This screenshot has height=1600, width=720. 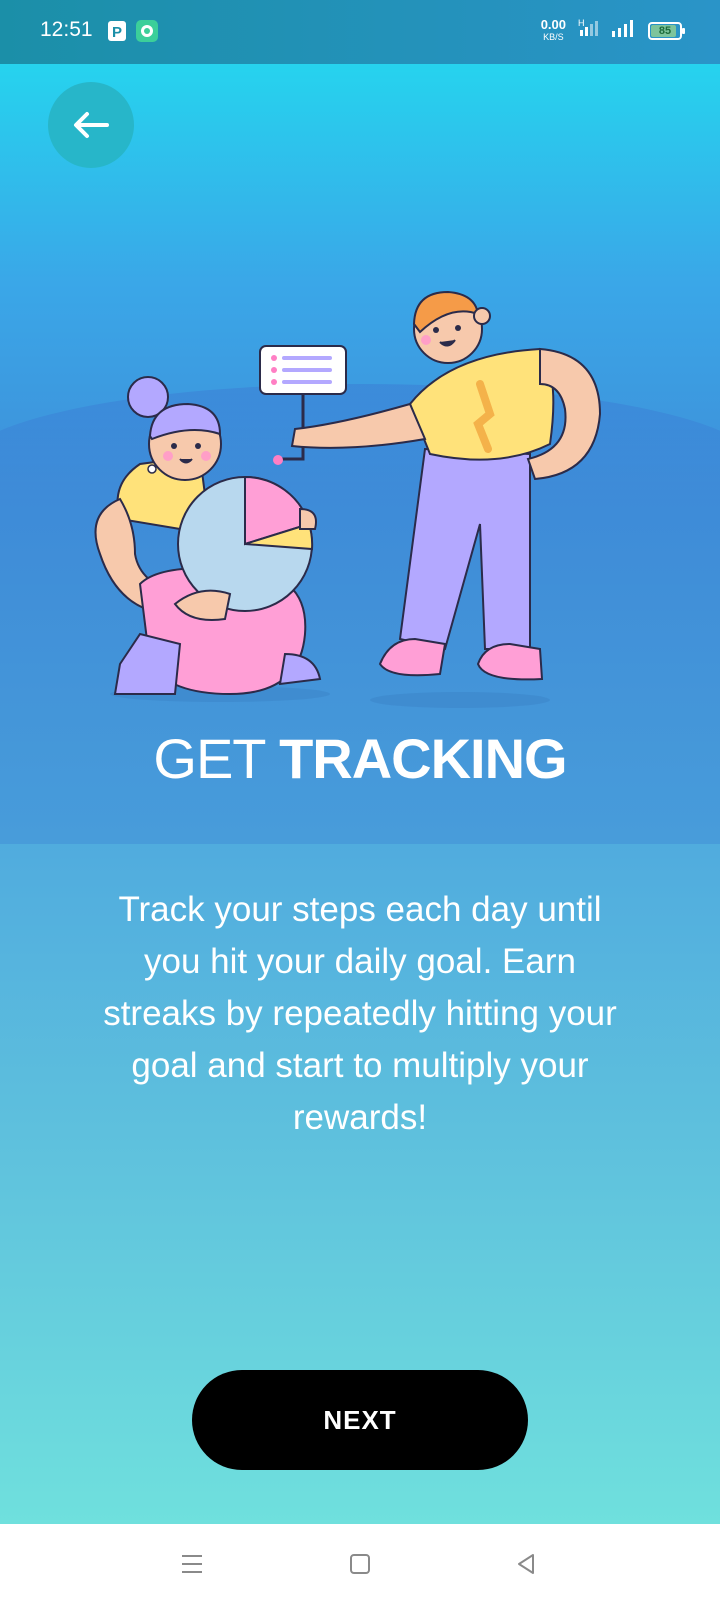 What do you see at coordinates (666, 30) in the screenshot?
I see `battery-icon: 85` at bounding box center [666, 30].